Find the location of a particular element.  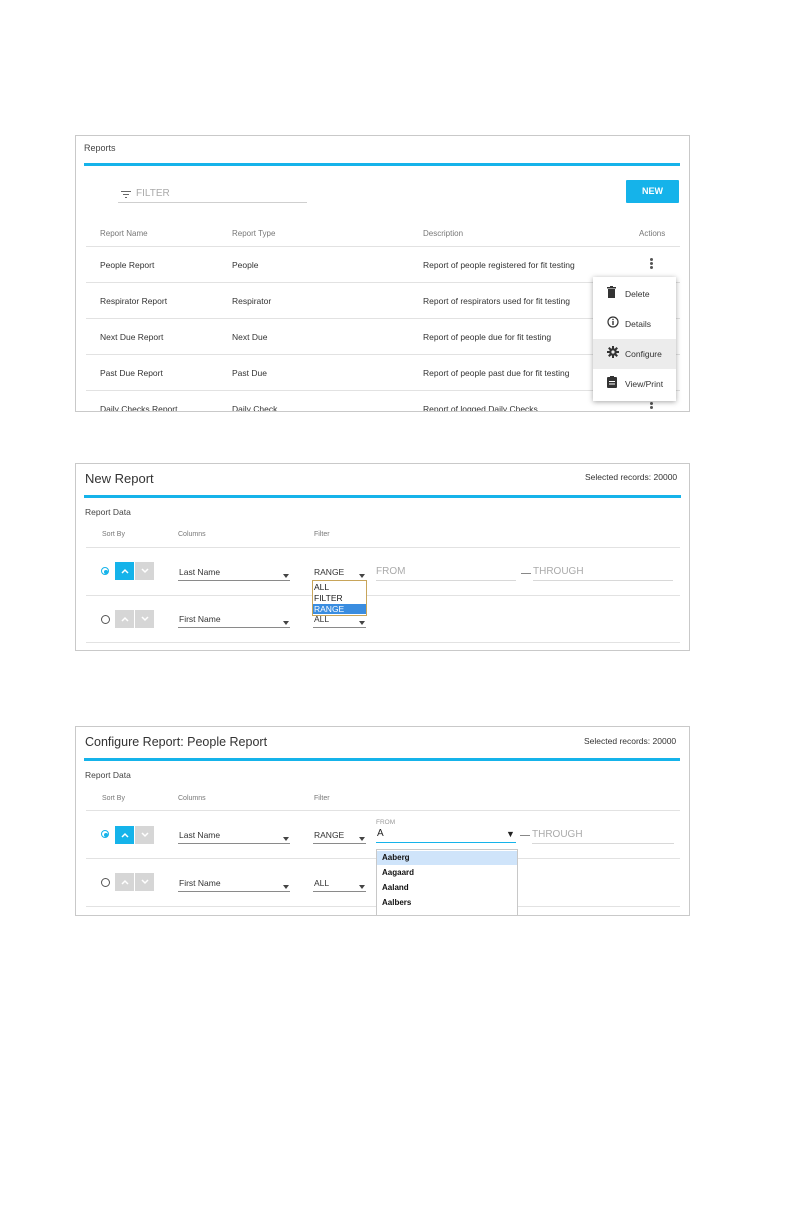

col-actions: Actions is located at coordinates (652, 233).